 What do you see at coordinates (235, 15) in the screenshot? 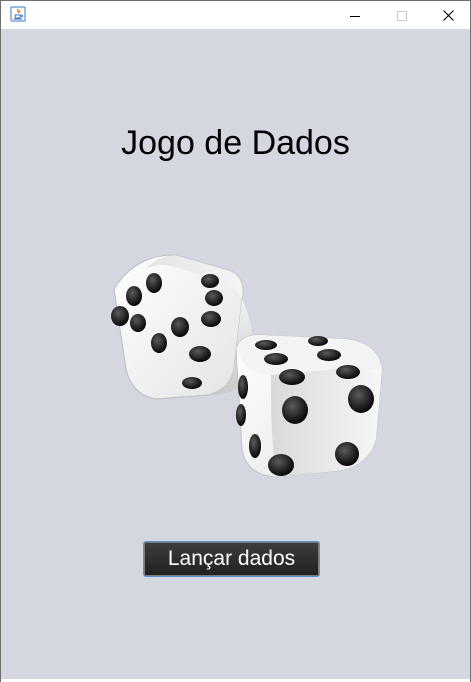
I see `title-bar` at bounding box center [235, 15].